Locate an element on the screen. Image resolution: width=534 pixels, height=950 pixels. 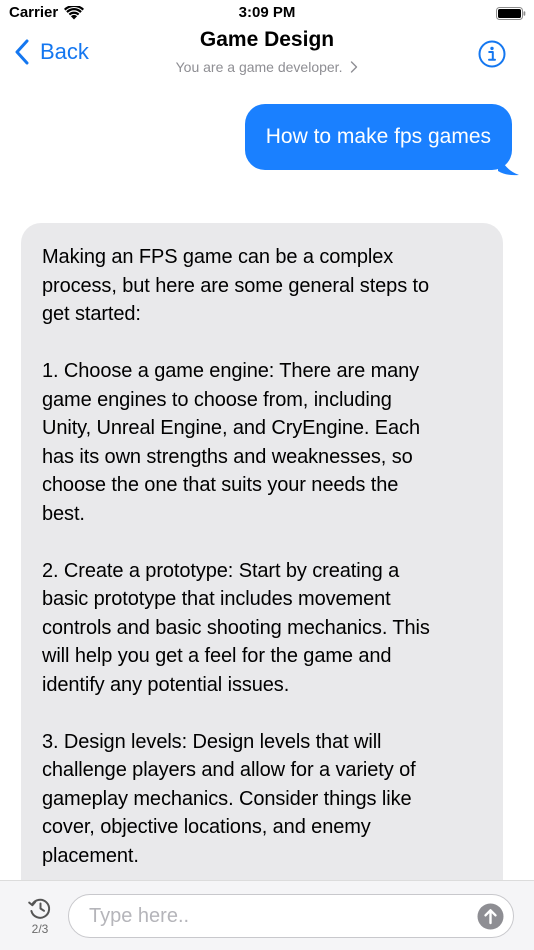
text-line: identify any potential issues. is located at coordinates (166, 684).